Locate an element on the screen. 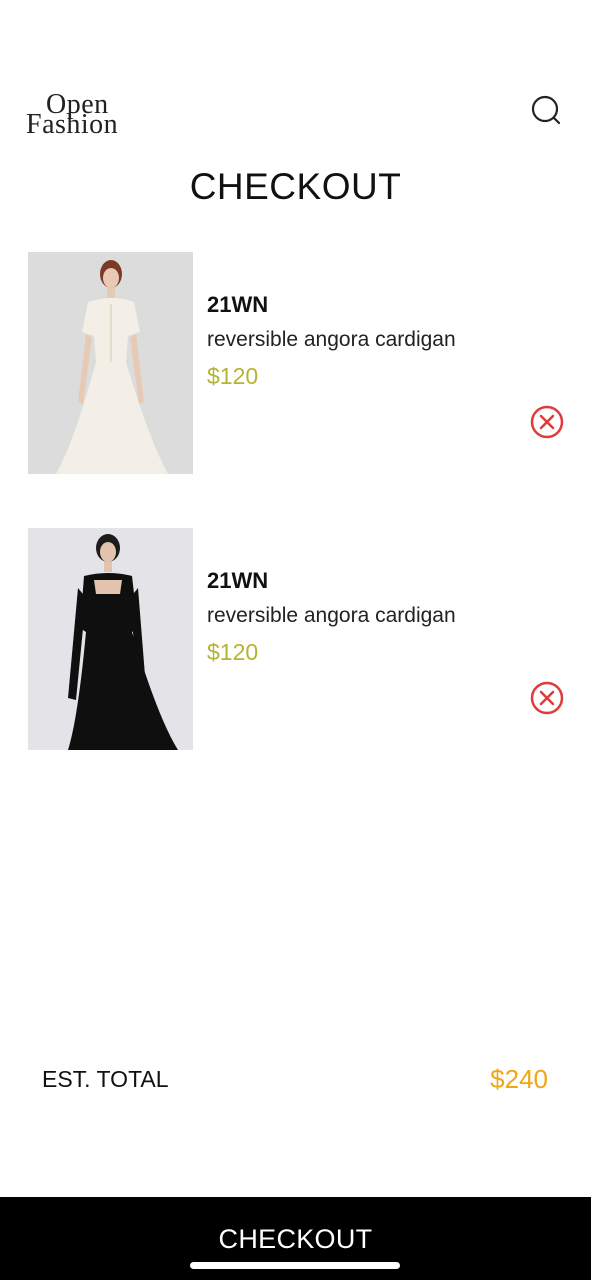 The height and width of the screenshot is (1280, 591). app-logo: Open Fashion is located at coordinates (82, 115).